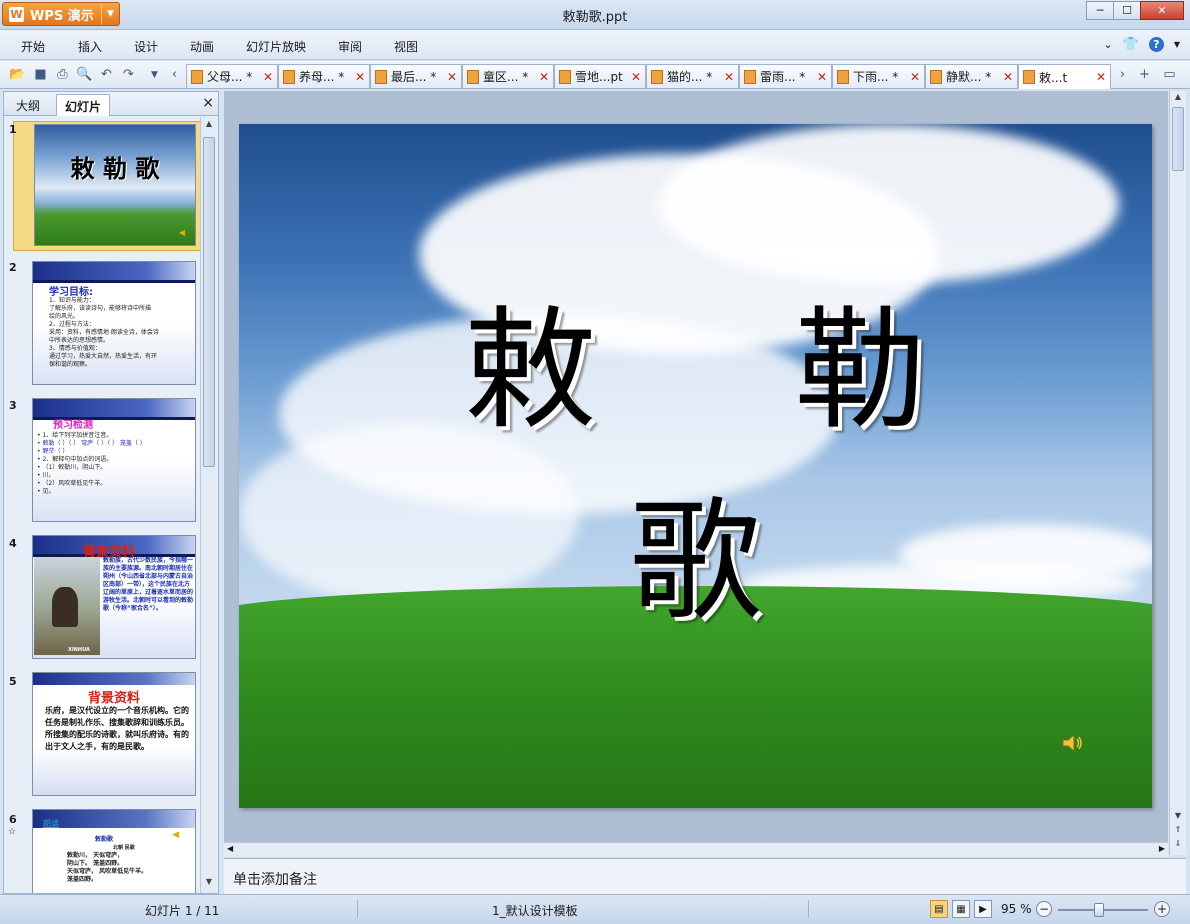 Image resolution: width=1190 pixels, height=924 pixels. What do you see at coordinates (1099, 910) in the screenshot?
I see `zoom-slider-handle` at bounding box center [1099, 910].